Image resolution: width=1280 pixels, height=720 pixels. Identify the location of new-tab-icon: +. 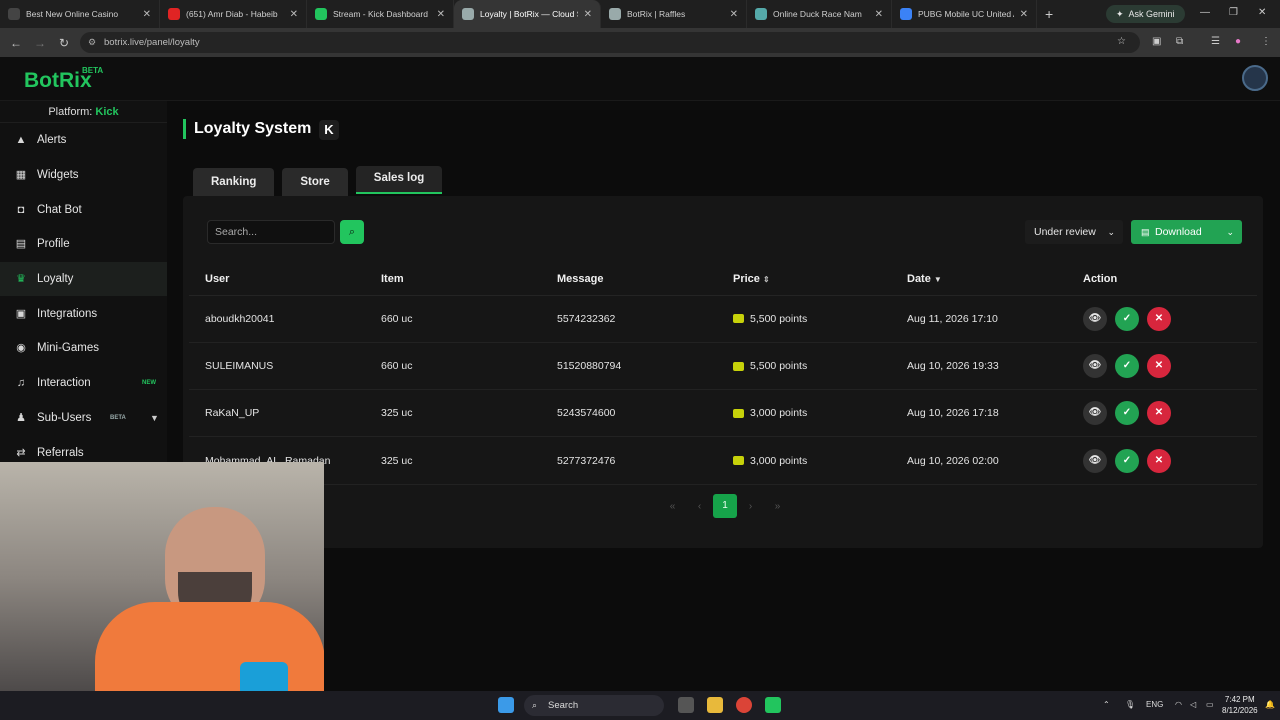
(1049, 14).